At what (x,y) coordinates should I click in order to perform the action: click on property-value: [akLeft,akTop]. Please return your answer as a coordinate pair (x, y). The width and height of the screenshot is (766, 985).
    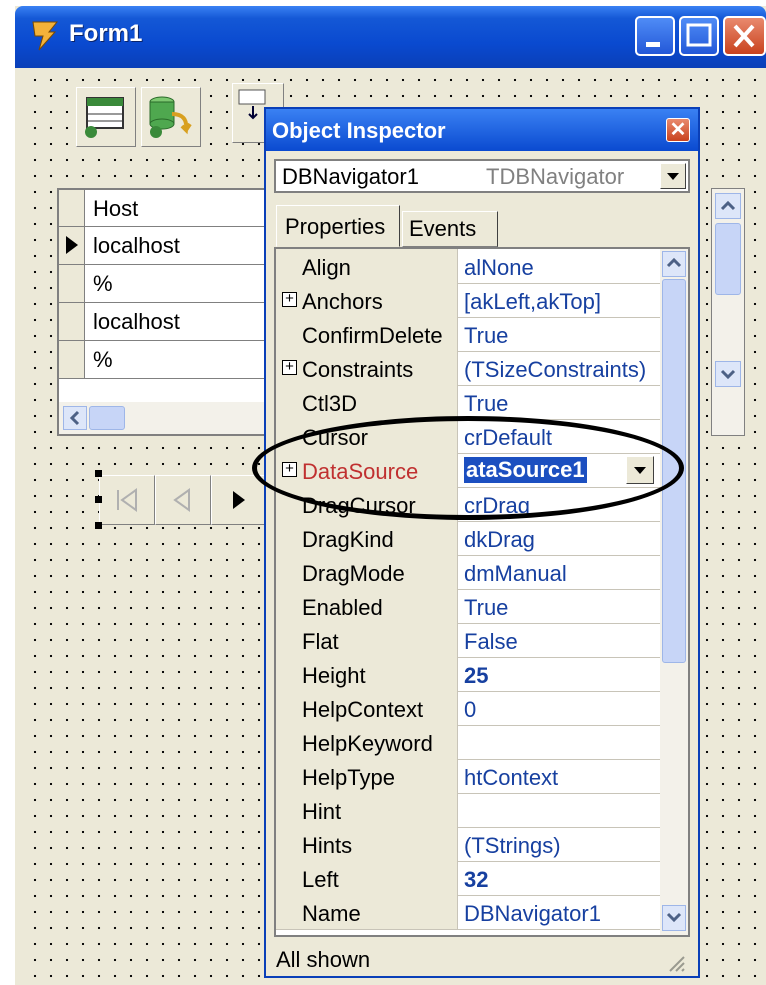
    Looking at the image, I should click on (532, 302).